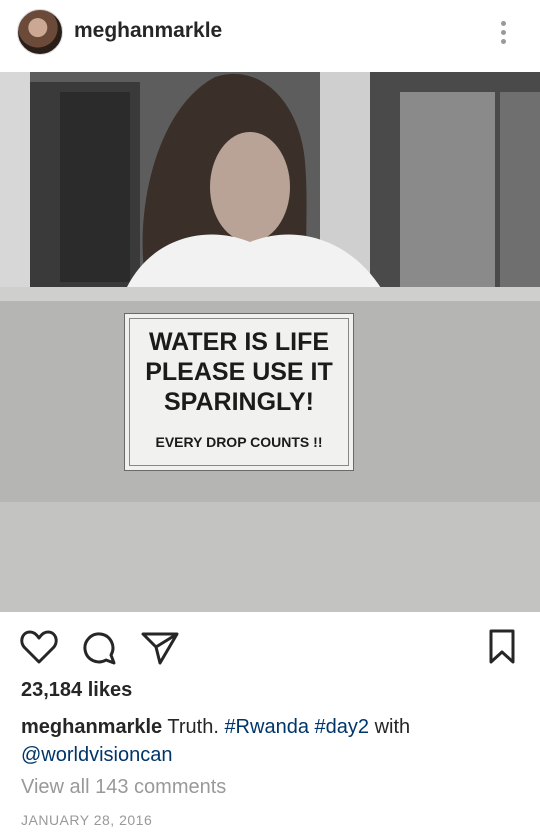  Describe the element at coordinates (76, 690) in the screenshot. I see `likes-count: 23,184 likes` at that location.